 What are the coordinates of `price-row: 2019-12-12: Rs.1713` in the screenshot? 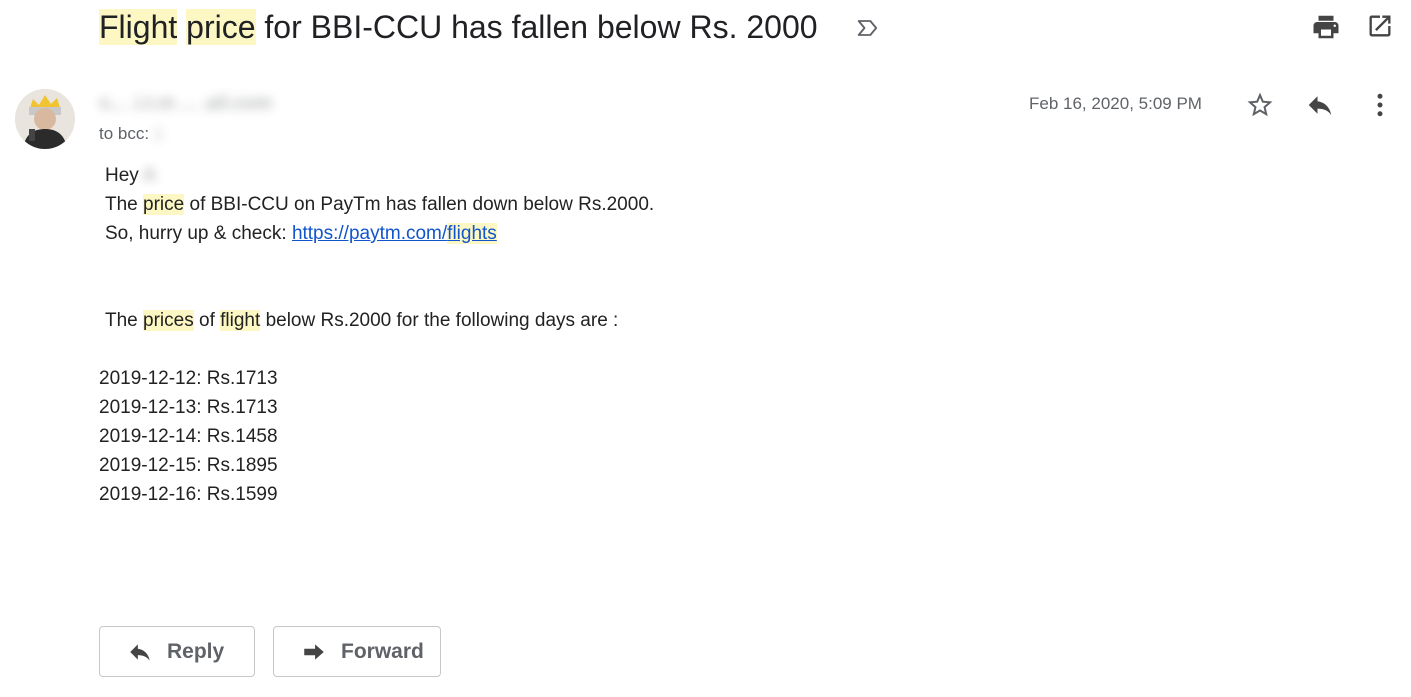 It's located at (188, 378).